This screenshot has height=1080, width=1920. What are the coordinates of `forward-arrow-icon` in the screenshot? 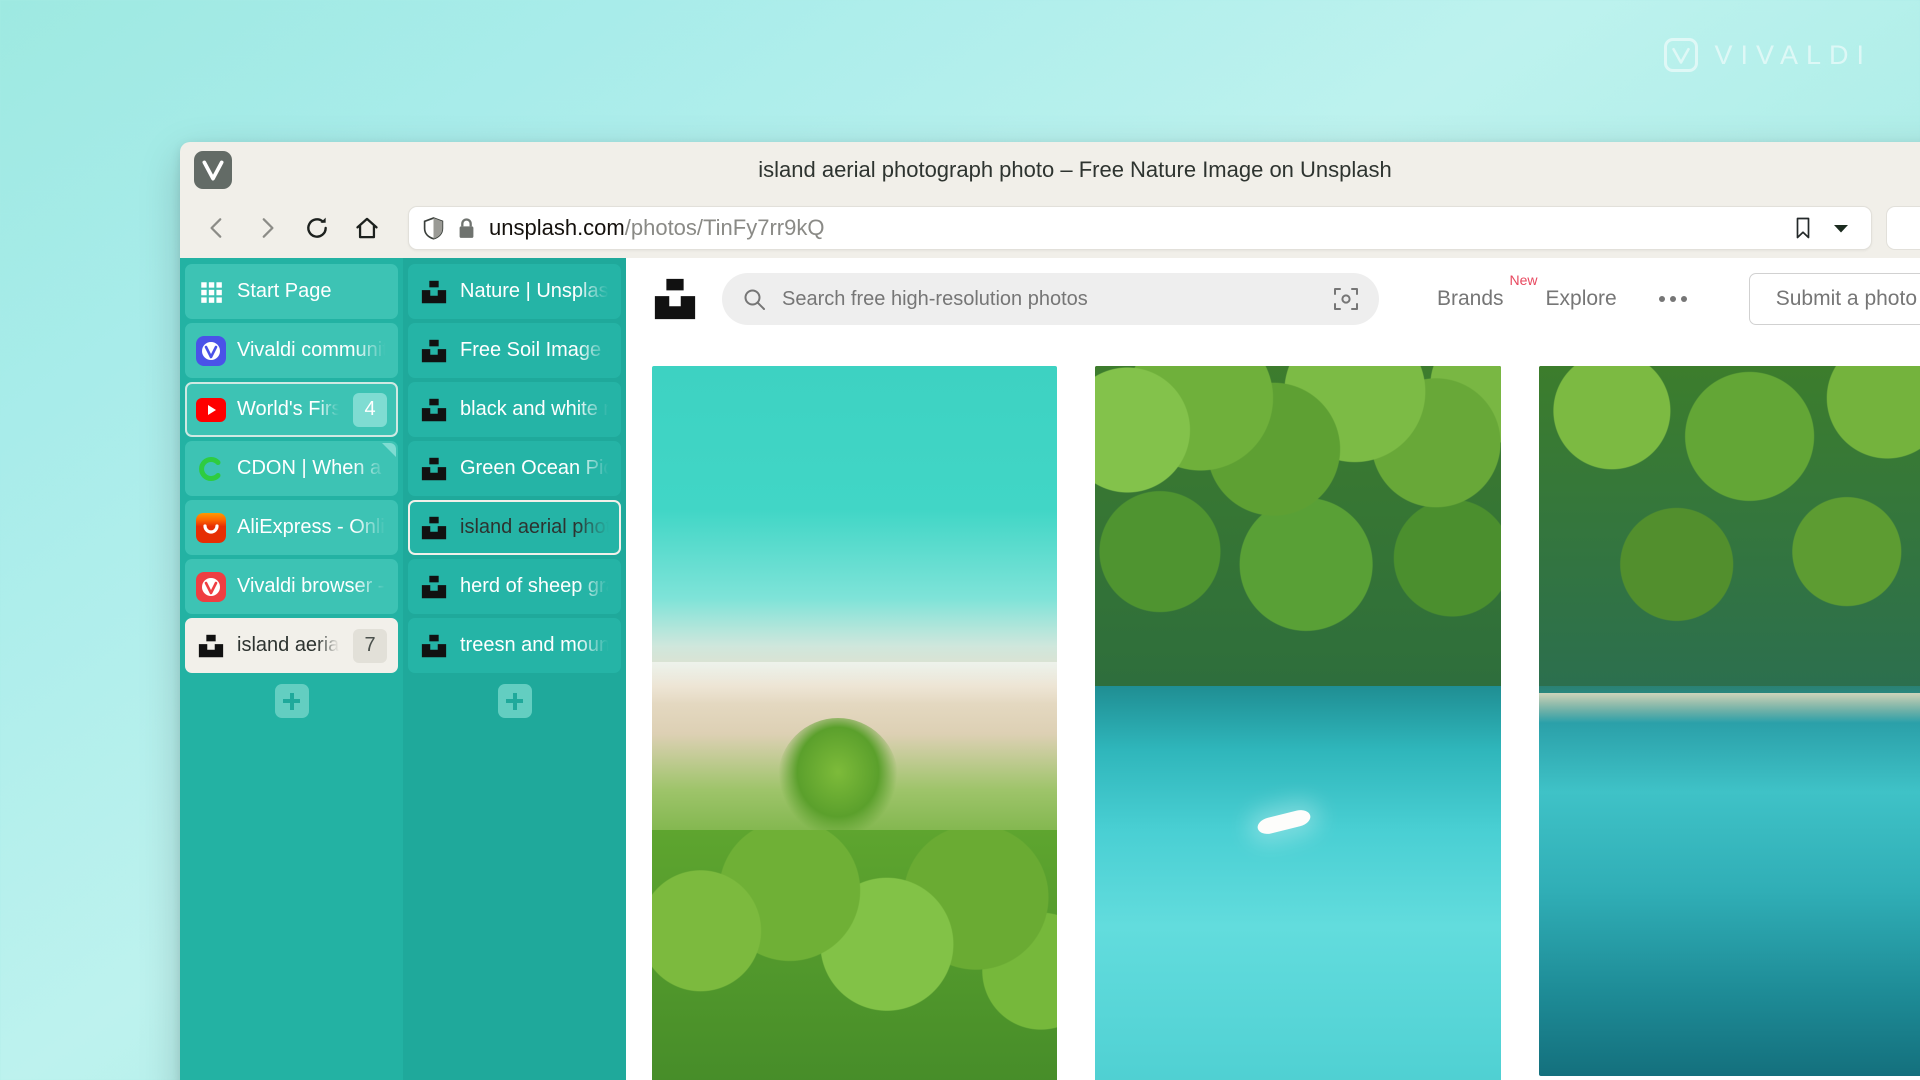 It's located at (267, 228).